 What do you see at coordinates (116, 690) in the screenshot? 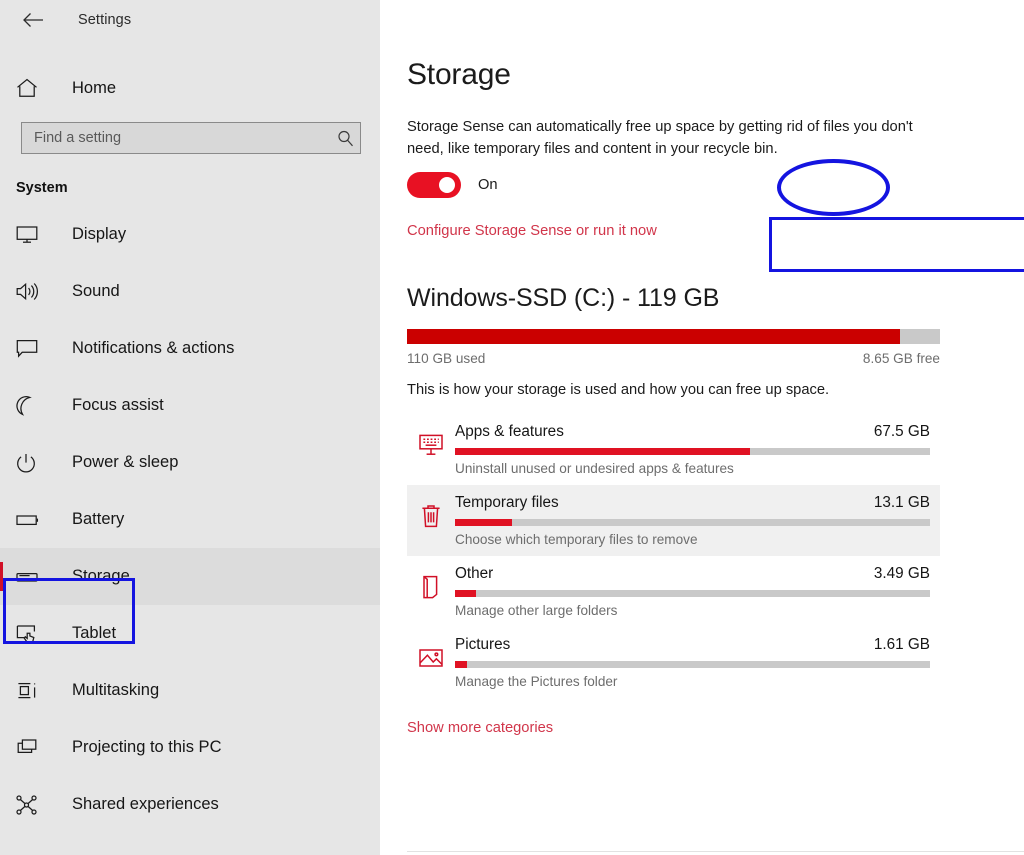
I see `sidebar-item-multitasking-label: Multitasking` at bounding box center [116, 690].